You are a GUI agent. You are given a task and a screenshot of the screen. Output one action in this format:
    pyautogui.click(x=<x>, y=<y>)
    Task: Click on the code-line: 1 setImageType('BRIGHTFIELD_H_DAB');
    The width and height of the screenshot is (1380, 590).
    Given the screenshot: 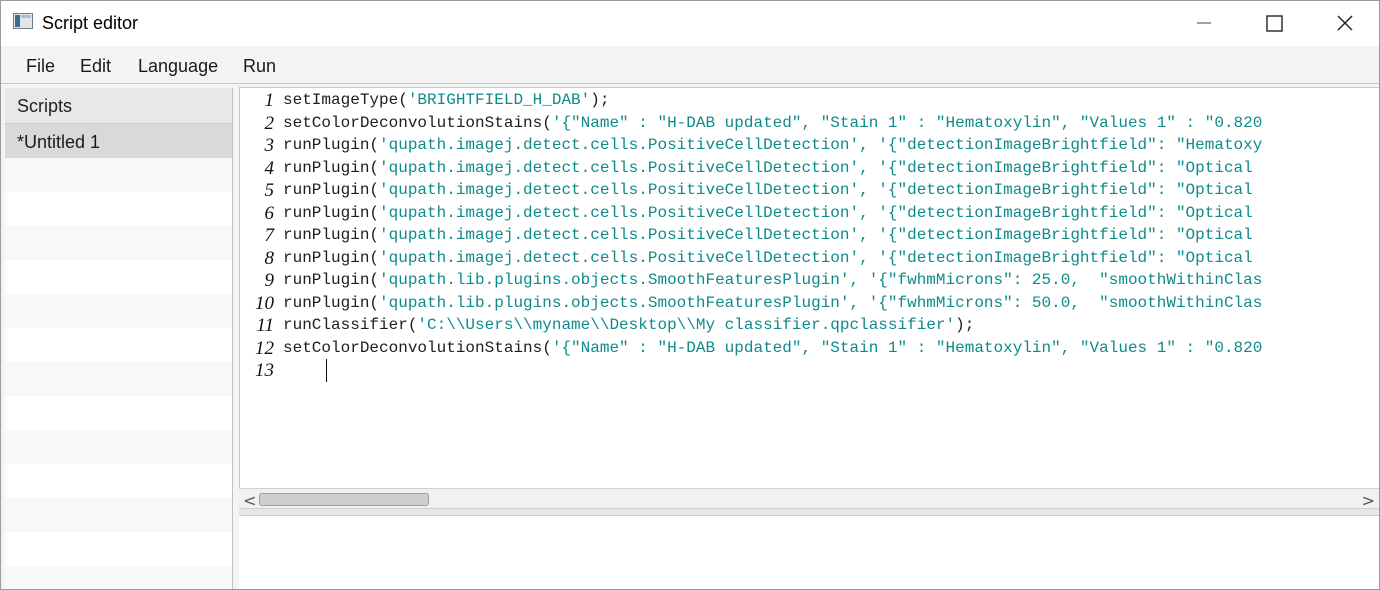 What is the action you would take?
    pyautogui.click(x=809, y=100)
    